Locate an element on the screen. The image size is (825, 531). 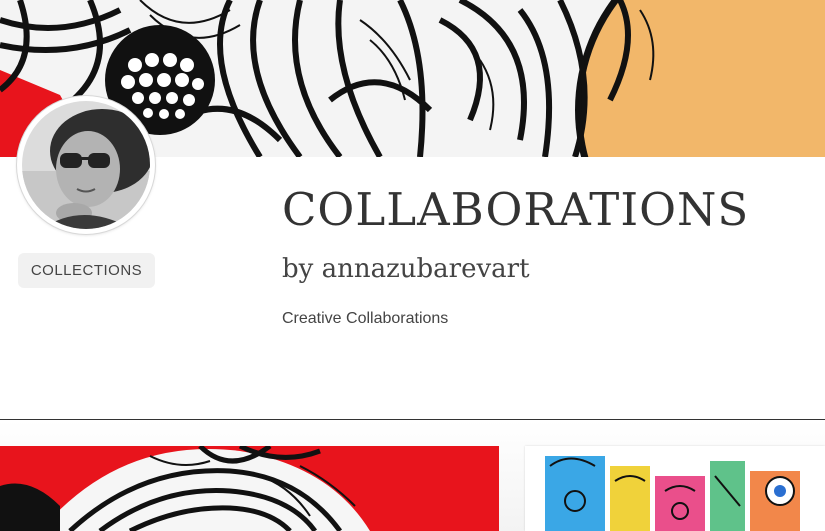
collection-title: COLLABORATIONS is located at coordinates (516, 209).